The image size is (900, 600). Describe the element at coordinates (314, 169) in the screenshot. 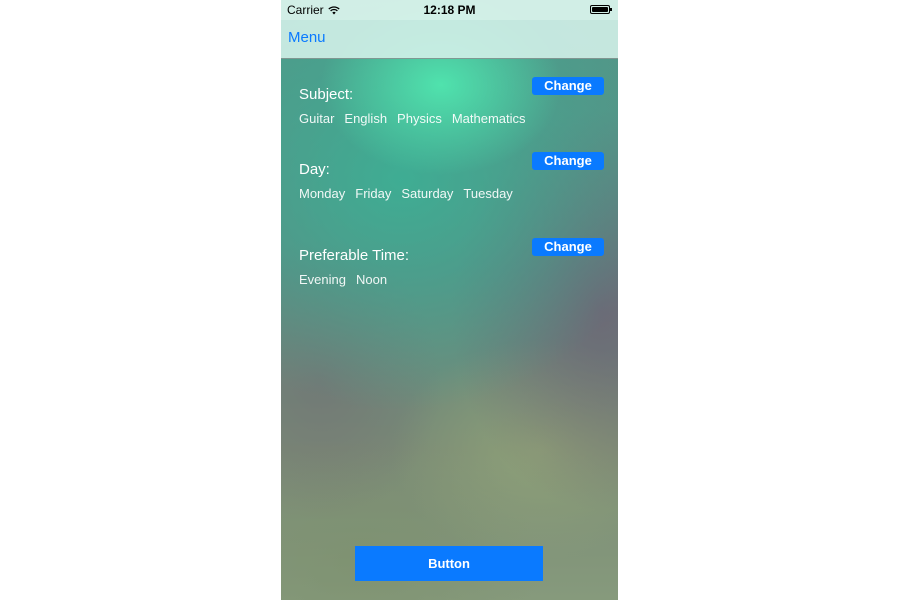

I see `section-title: Day:` at that location.